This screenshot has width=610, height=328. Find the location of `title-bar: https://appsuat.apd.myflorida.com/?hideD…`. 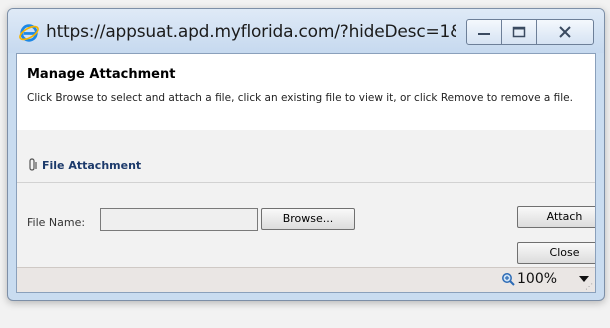

title-bar: https://appsuat.apd.myflorida.com/?hideD… is located at coordinates (306, 31).